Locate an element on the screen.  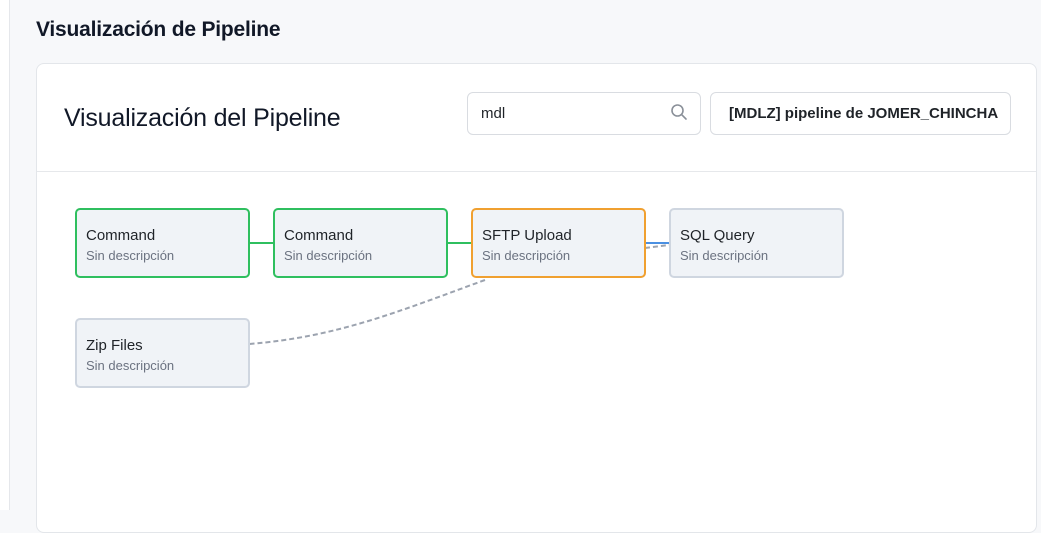
edge-sftp-sql-dashed is located at coordinates (657, 246).